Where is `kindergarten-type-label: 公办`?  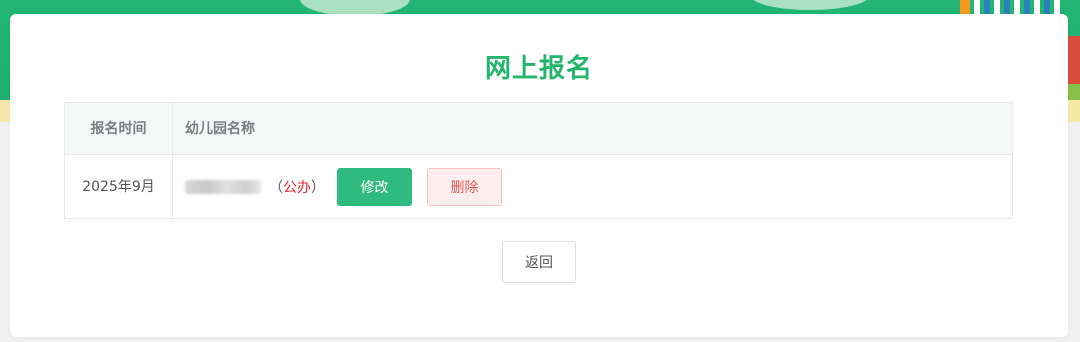
kindergarten-type-label: 公办 is located at coordinates (297, 188).